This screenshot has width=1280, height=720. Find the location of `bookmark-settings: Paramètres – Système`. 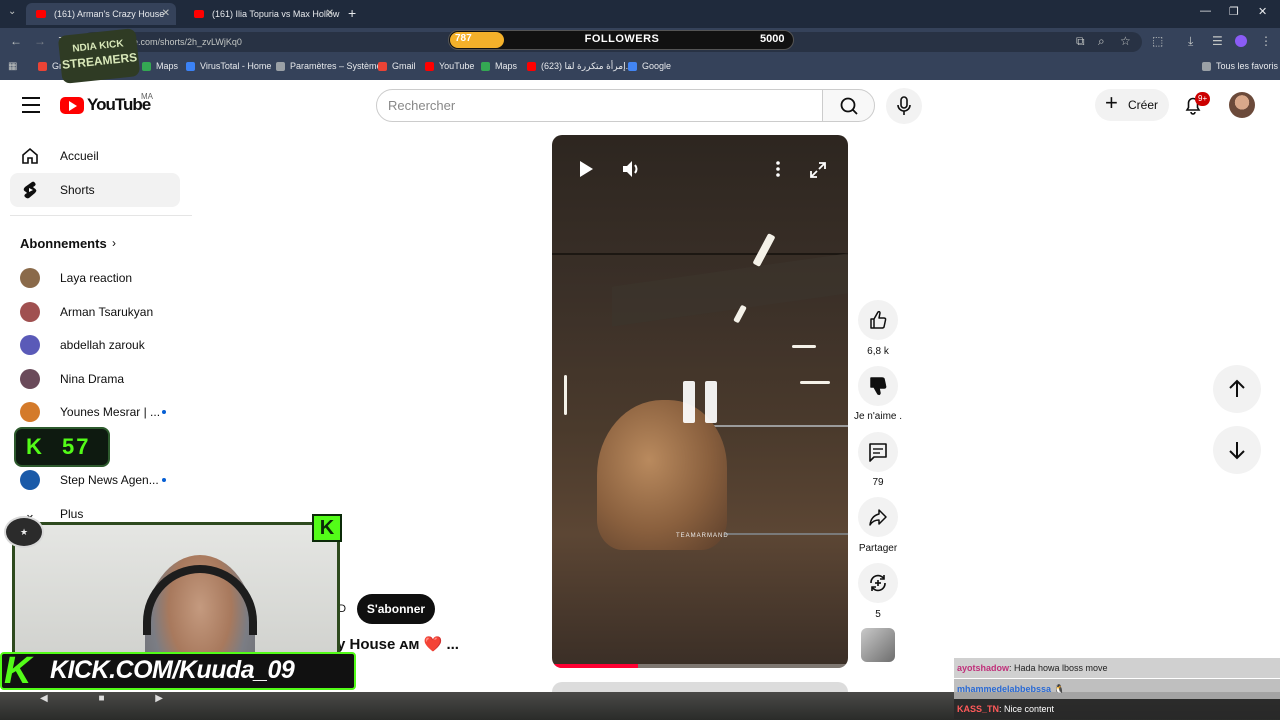

bookmark-settings: Paramètres – Système is located at coordinates (329, 66).